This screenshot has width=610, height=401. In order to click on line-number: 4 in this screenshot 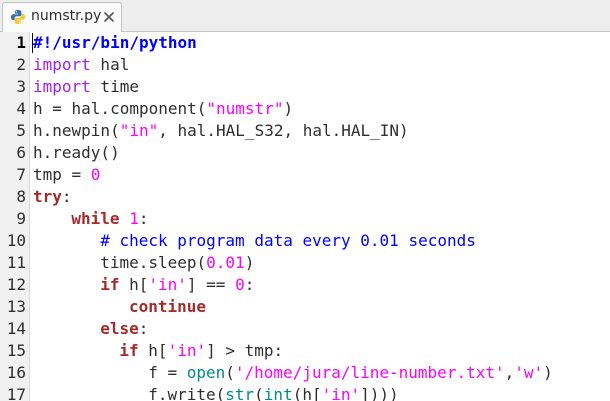, I will do `click(21, 108)`.